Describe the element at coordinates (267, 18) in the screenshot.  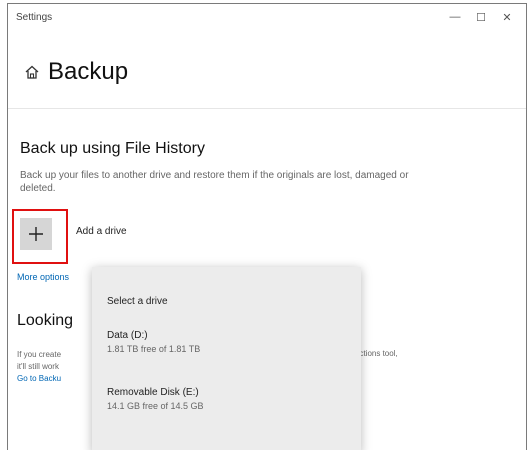
I see `title-bar: Settings — ☐ ✕` at that location.